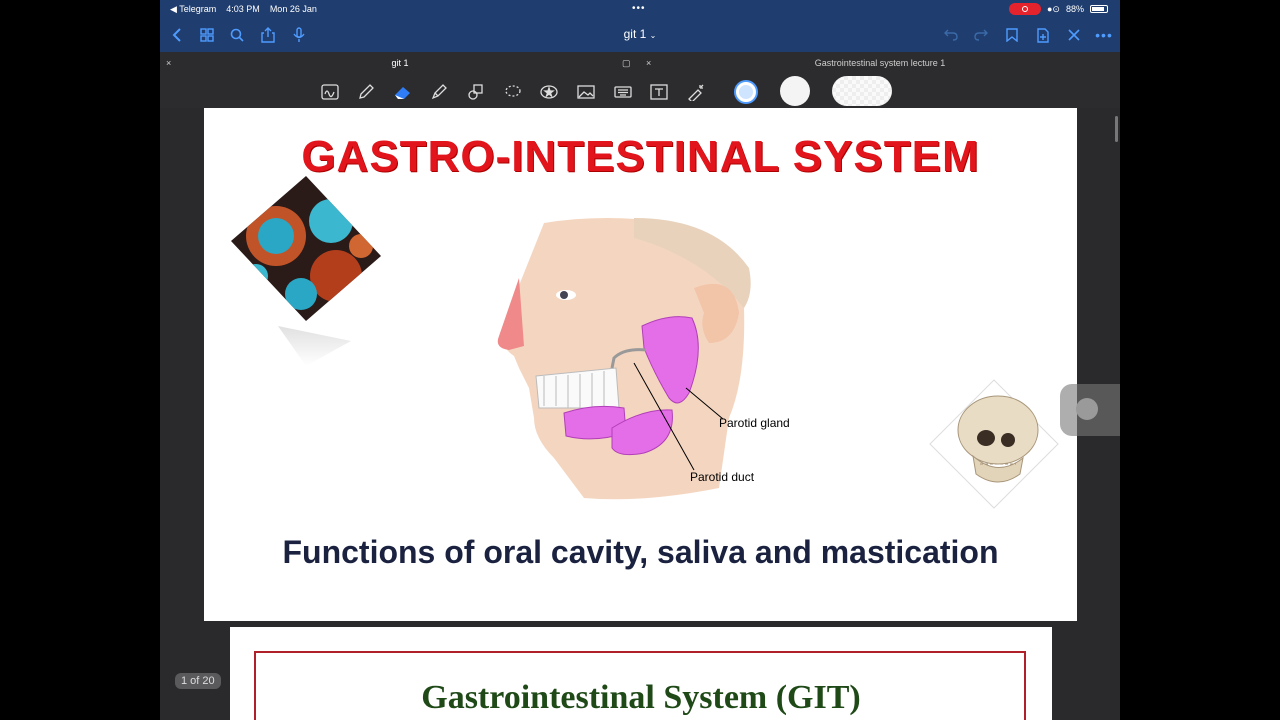  Describe the element at coordinates (549, 92) in the screenshot. I see `elements-tool-icon` at that location.